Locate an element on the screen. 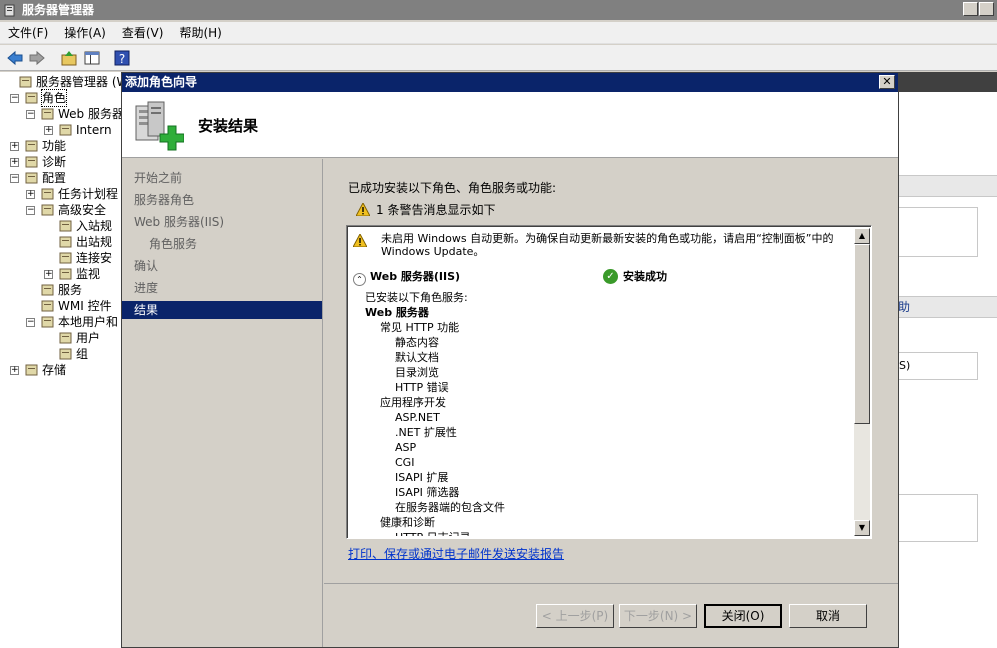 The width and height of the screenshot is (997, 648). tree-item: WMI 控件 is located at coordinates (61, 306).